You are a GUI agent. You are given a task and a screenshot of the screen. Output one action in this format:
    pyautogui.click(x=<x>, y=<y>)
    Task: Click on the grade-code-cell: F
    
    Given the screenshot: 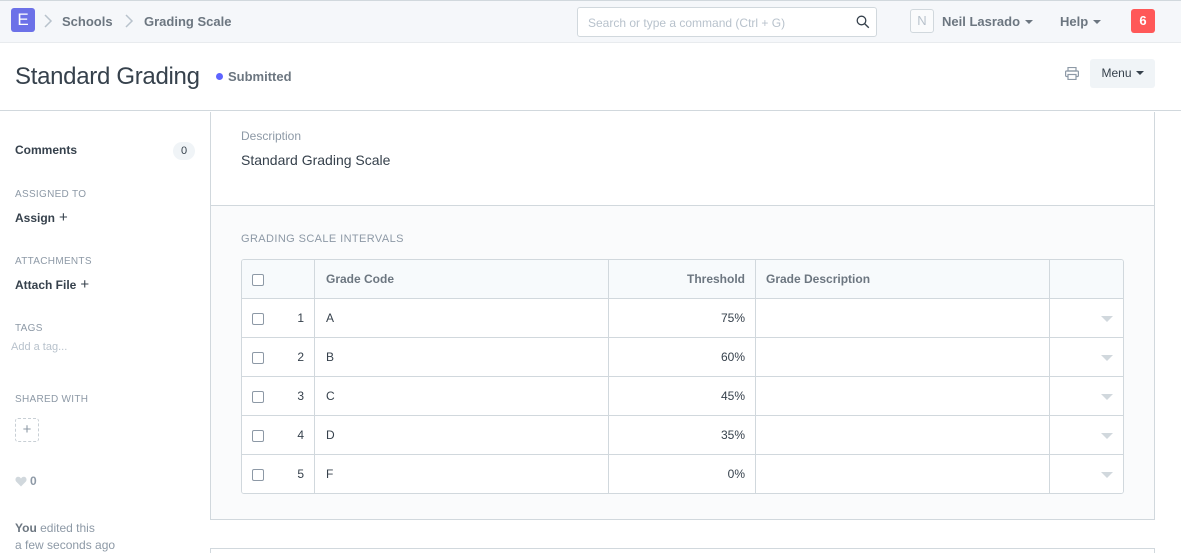 What is the action you would take?
    pyautogui.click(x=329, y=474)
    